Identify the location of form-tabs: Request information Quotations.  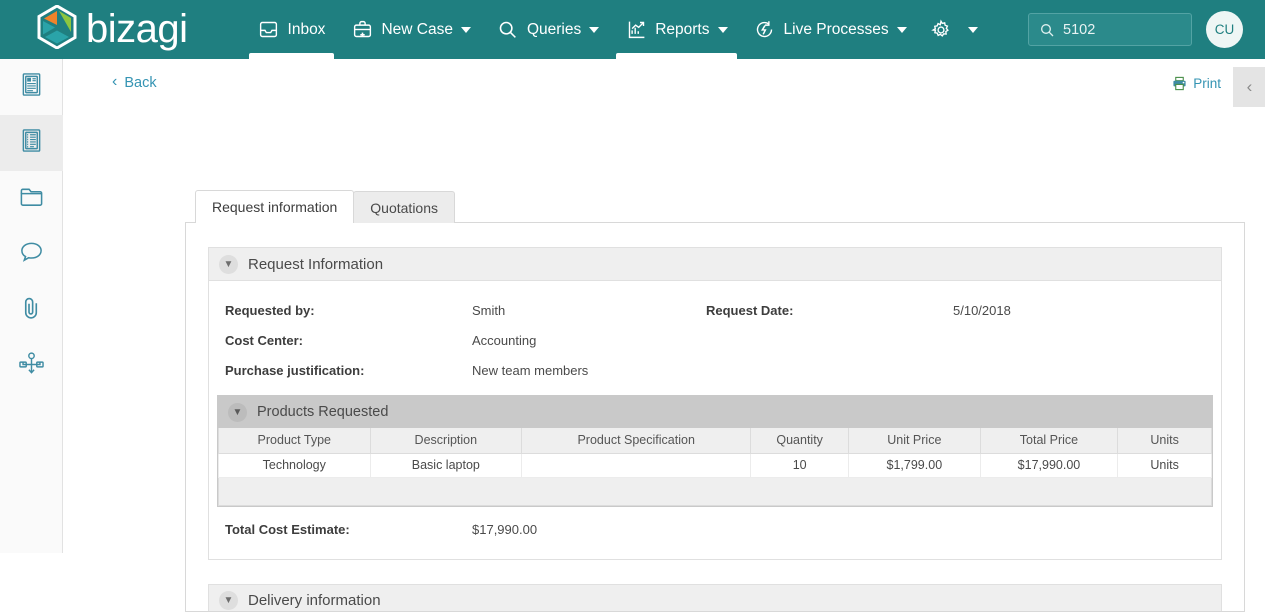
(325, 206).